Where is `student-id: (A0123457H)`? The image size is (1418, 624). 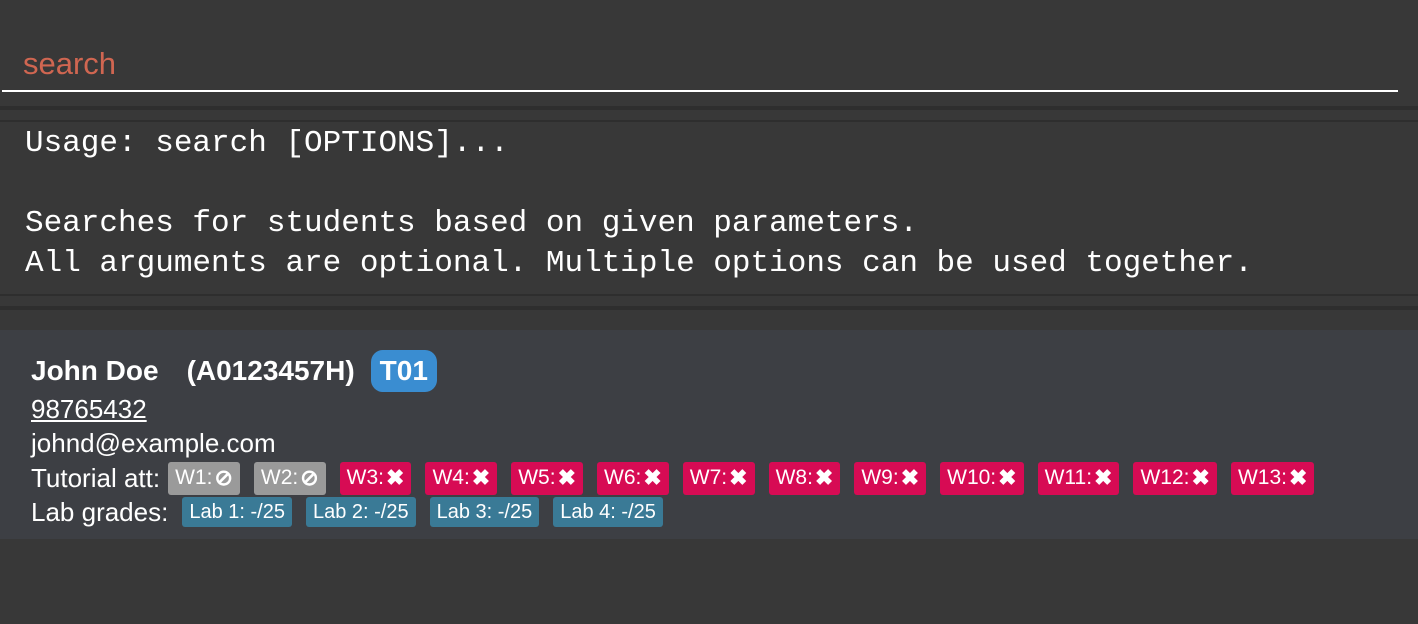
student-id: (A0123457H) is located at coordinates (270, 370).